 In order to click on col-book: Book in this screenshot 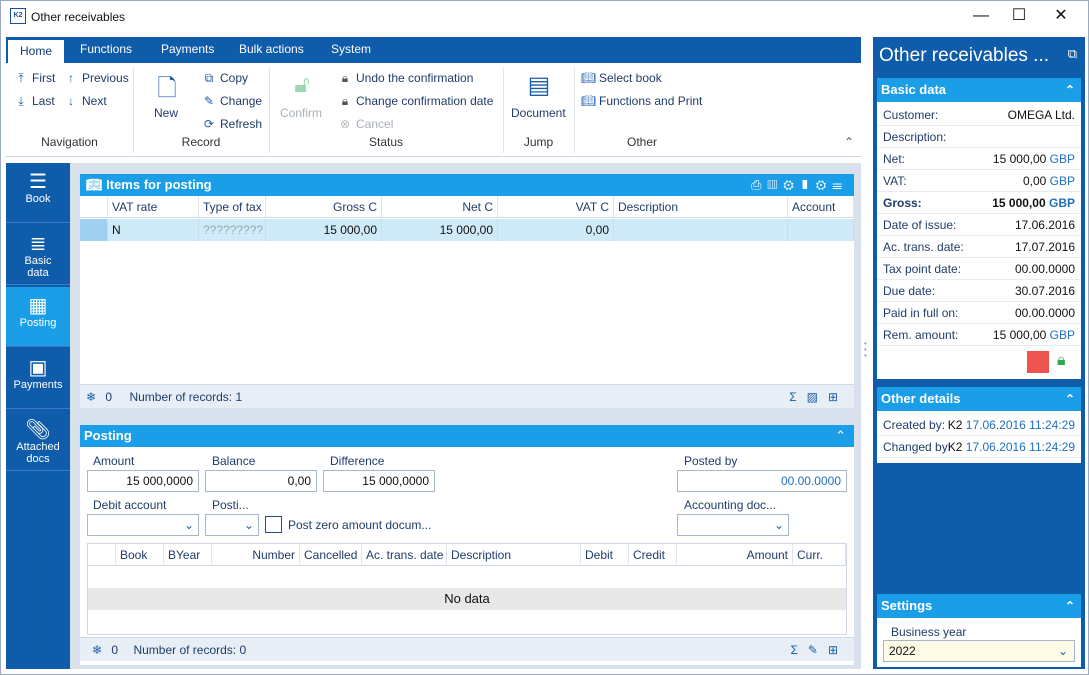, I will do `click(140, 555)`.